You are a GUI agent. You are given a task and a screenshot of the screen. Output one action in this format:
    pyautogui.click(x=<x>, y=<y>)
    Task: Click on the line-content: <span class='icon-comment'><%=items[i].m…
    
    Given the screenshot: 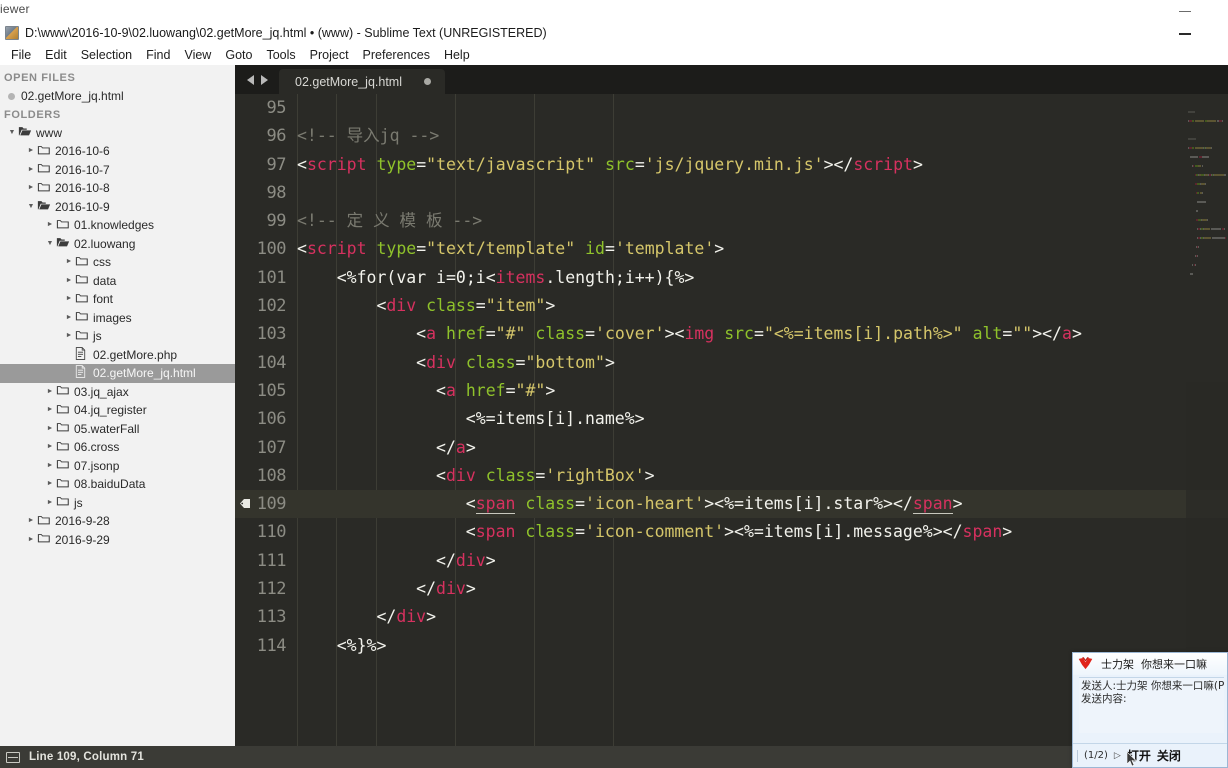 What is the action you would take?
    pyautogui.click(x=762, y=532)
    